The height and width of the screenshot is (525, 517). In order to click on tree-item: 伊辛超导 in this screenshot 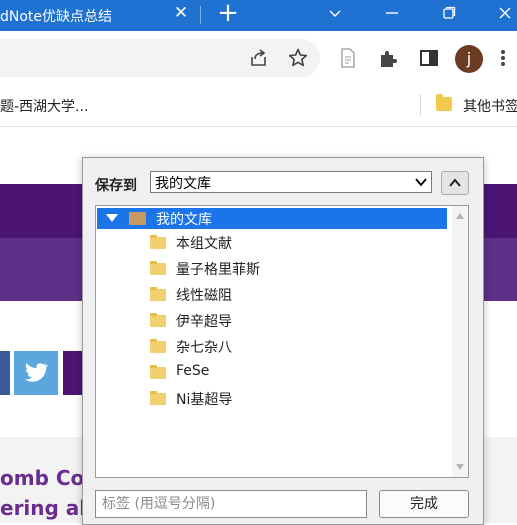, I will do `click(271, 321)`.